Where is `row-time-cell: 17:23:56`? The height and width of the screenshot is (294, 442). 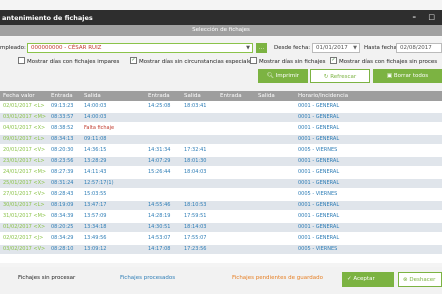 row-time-cell: 17:23:56 is located at coordinates (195, 249).